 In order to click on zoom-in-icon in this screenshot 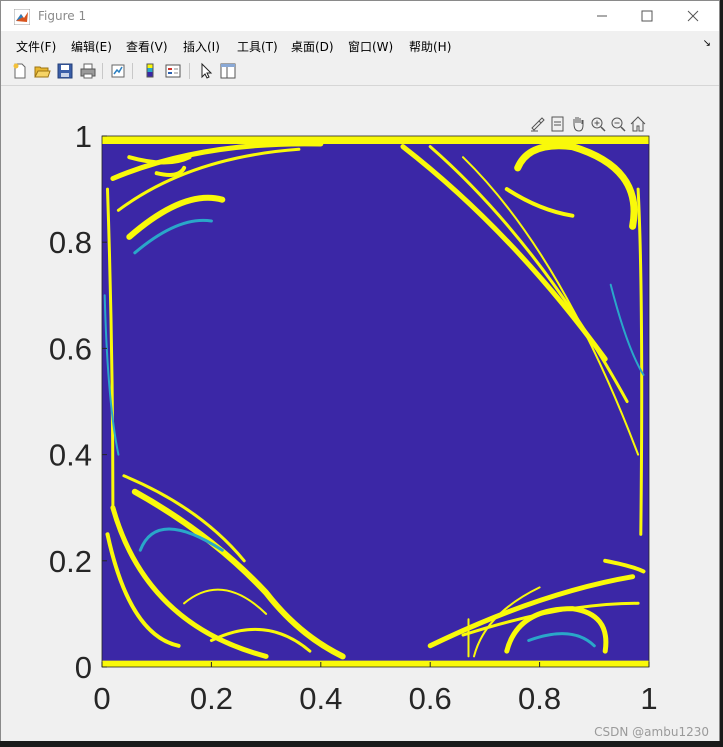, I will do `click(598, 124)`.